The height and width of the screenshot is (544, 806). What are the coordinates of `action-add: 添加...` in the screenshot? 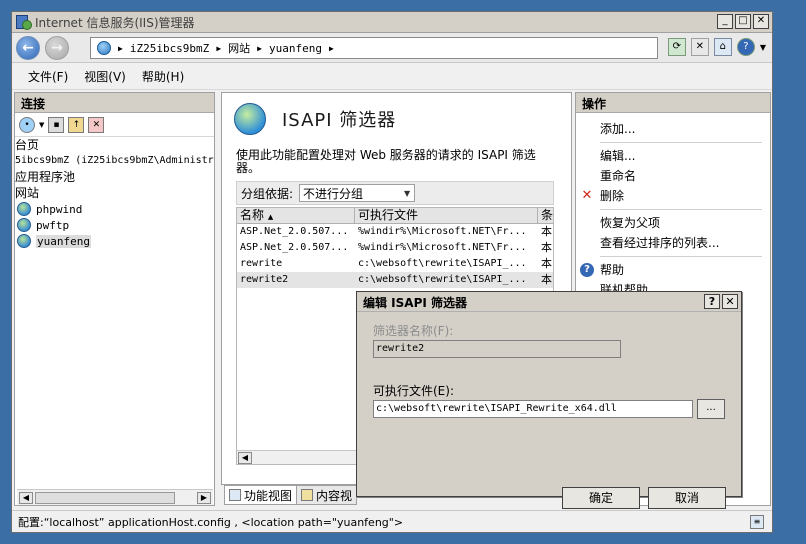 It's located at (673, 129).